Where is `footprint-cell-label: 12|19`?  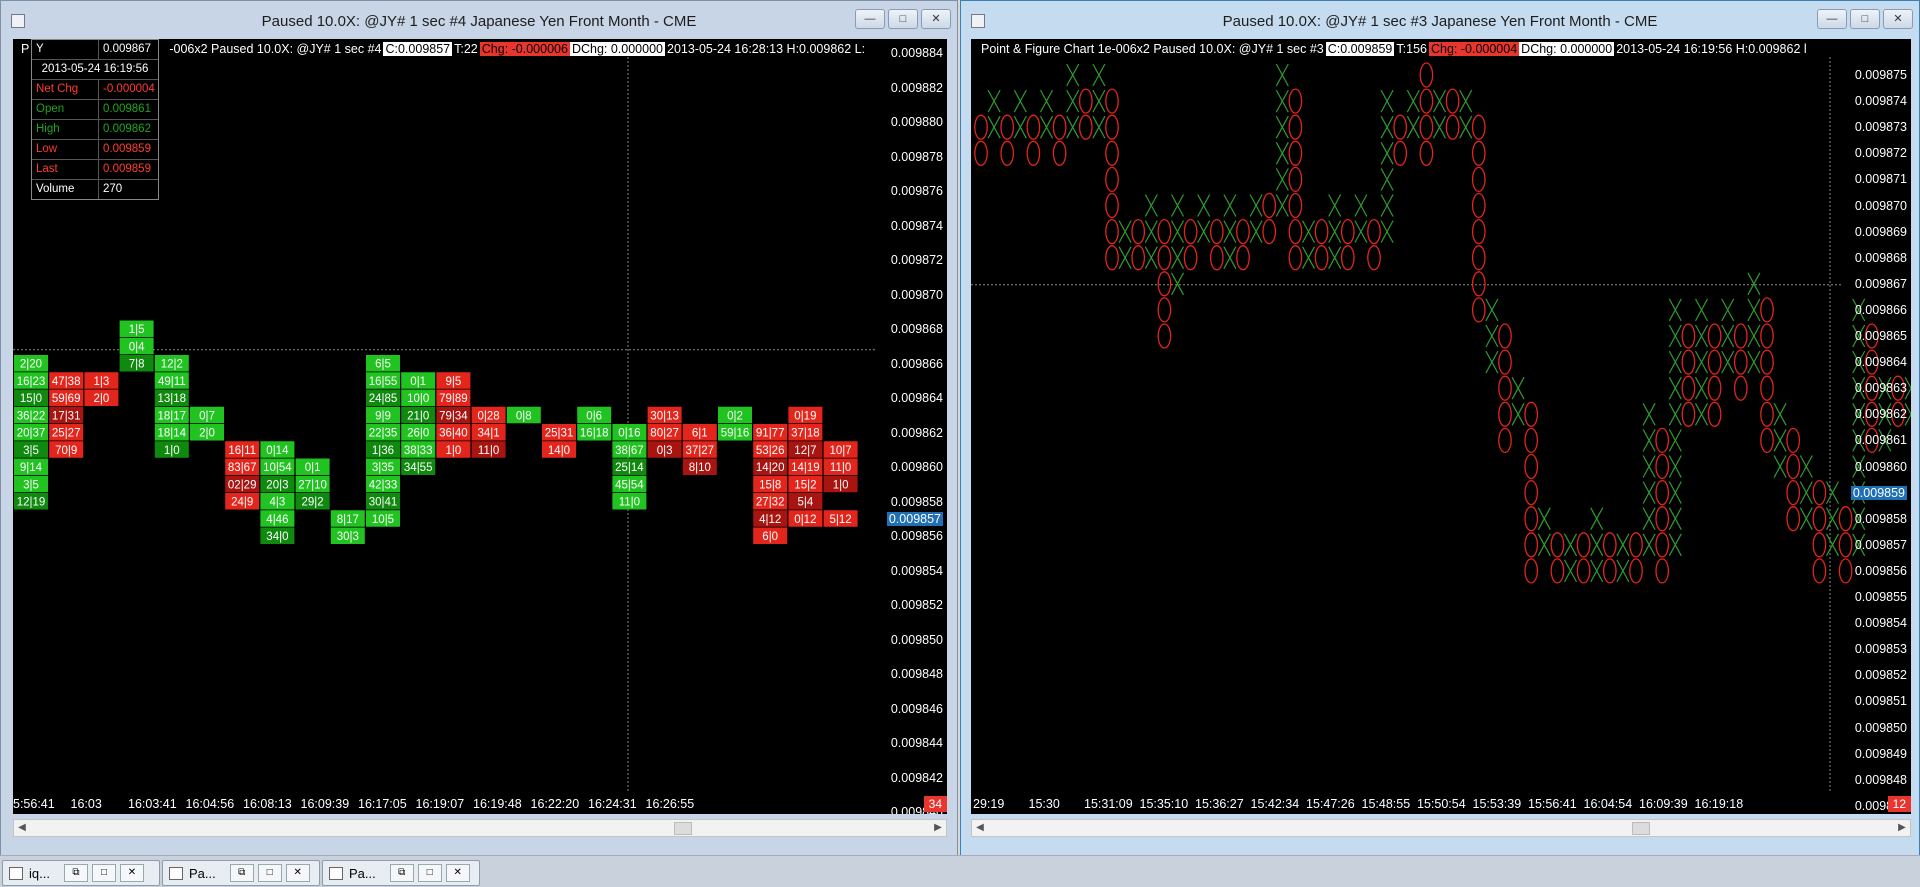 footprint-cell-label: 12|19 is located at coordinates (31, 503).